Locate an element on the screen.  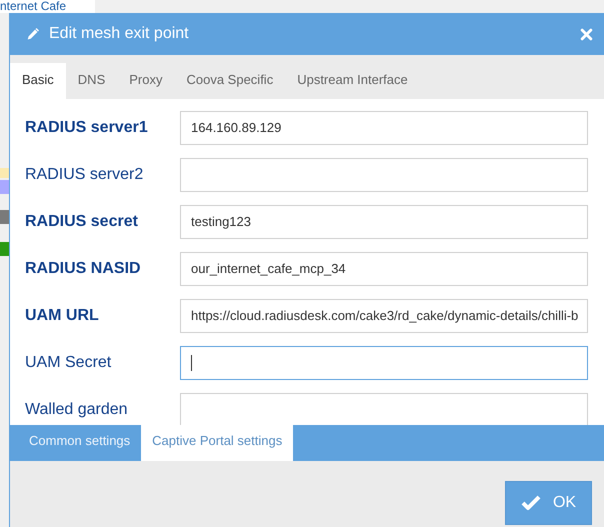
tab: DNS is located at coordinates (92, 81).